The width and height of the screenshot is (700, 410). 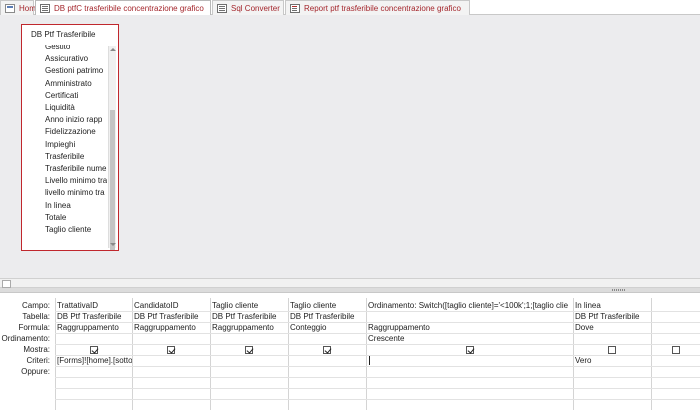 What do you see at coordinates (255, 8) in the screenshot?
I see `tab-label: Sql Converter` at bounding box center [255, 8].